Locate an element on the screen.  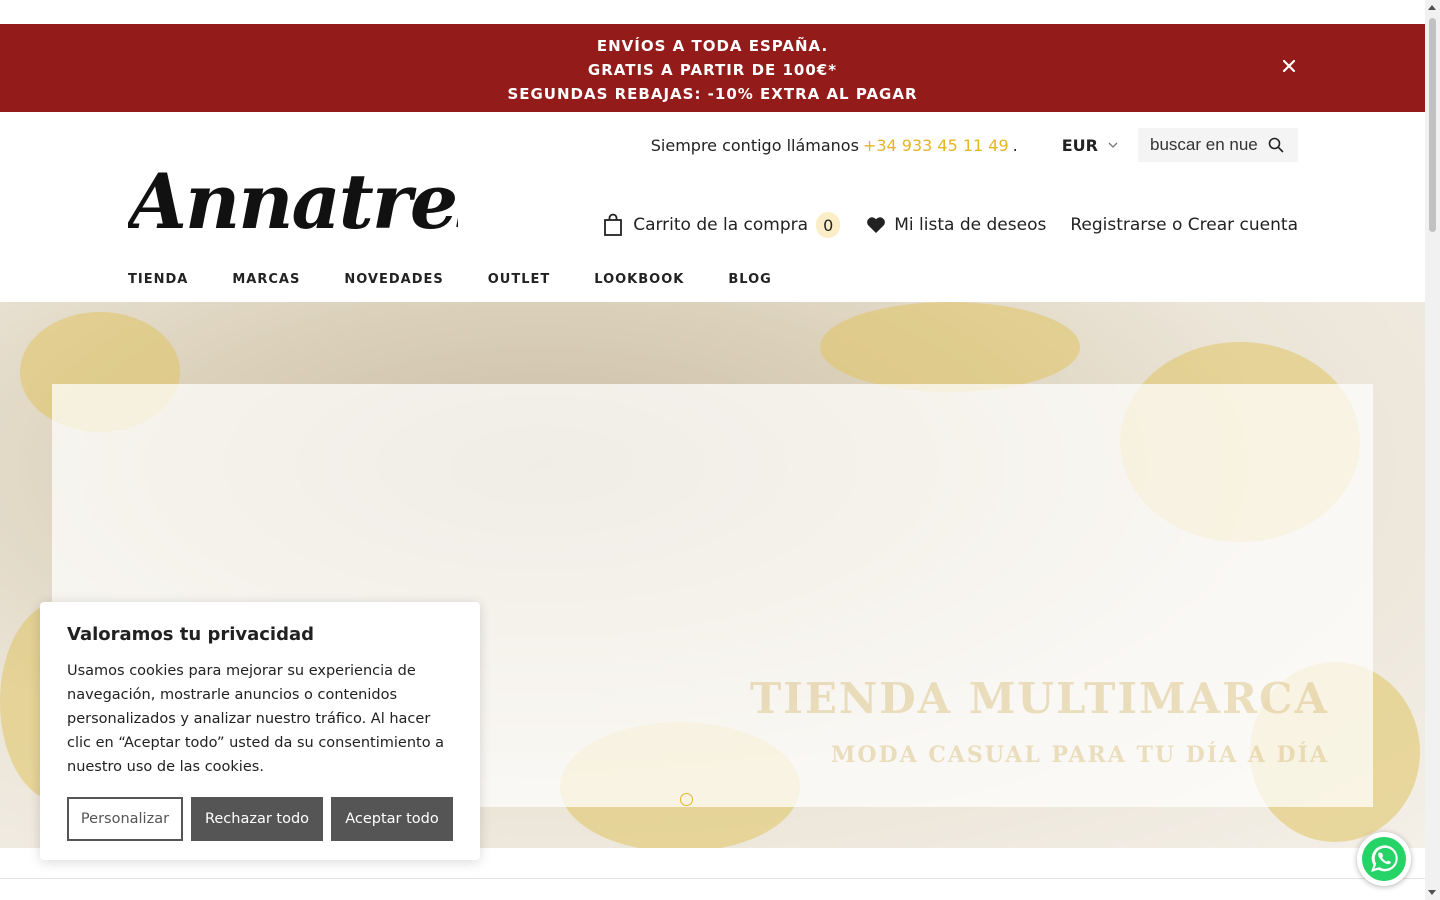
brand-logo: Annatres is located at coordinates (293, 201).